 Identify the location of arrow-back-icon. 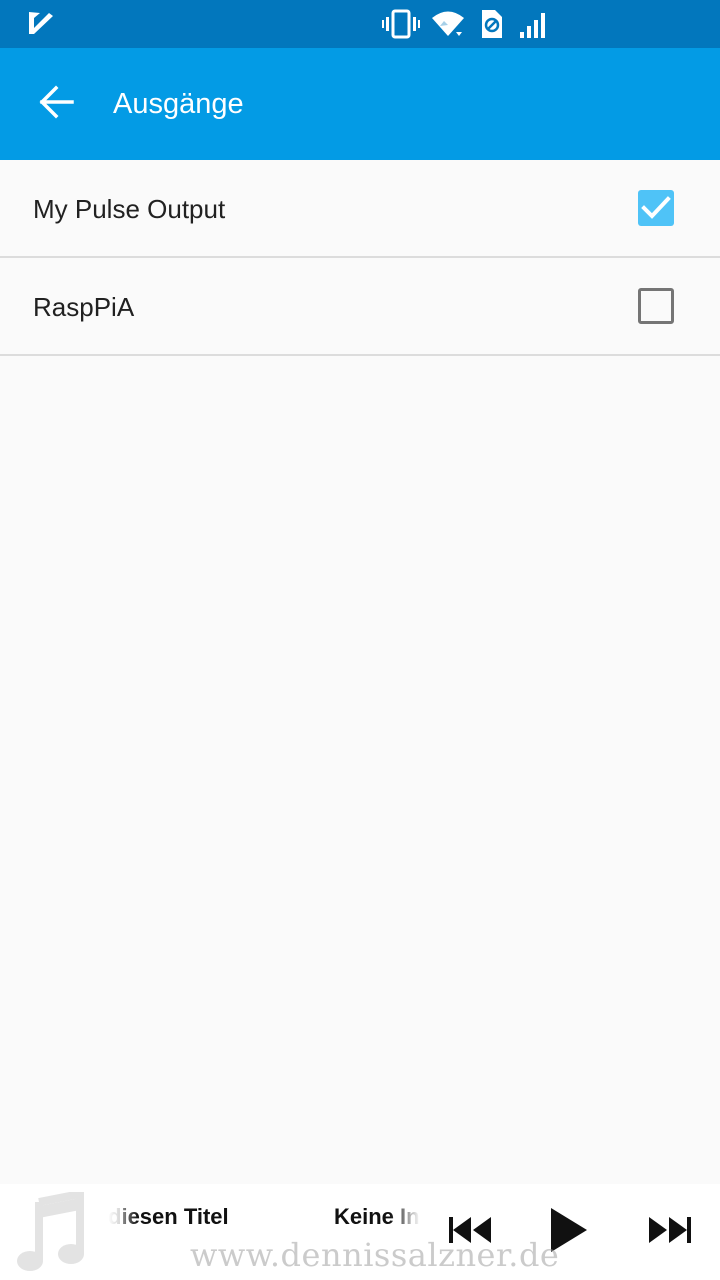
(56, 104).